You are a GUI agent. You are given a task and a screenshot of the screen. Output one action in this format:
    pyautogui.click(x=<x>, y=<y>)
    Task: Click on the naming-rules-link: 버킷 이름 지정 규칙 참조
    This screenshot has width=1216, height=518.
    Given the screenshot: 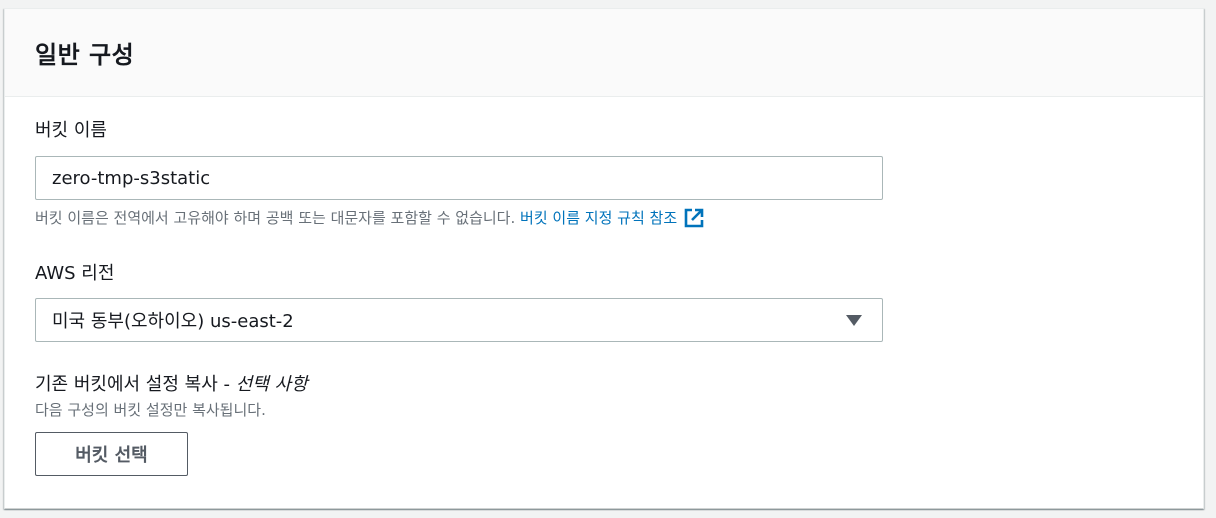 What is the action you would take?
    pyautogui.click(x=612, y=218)
    